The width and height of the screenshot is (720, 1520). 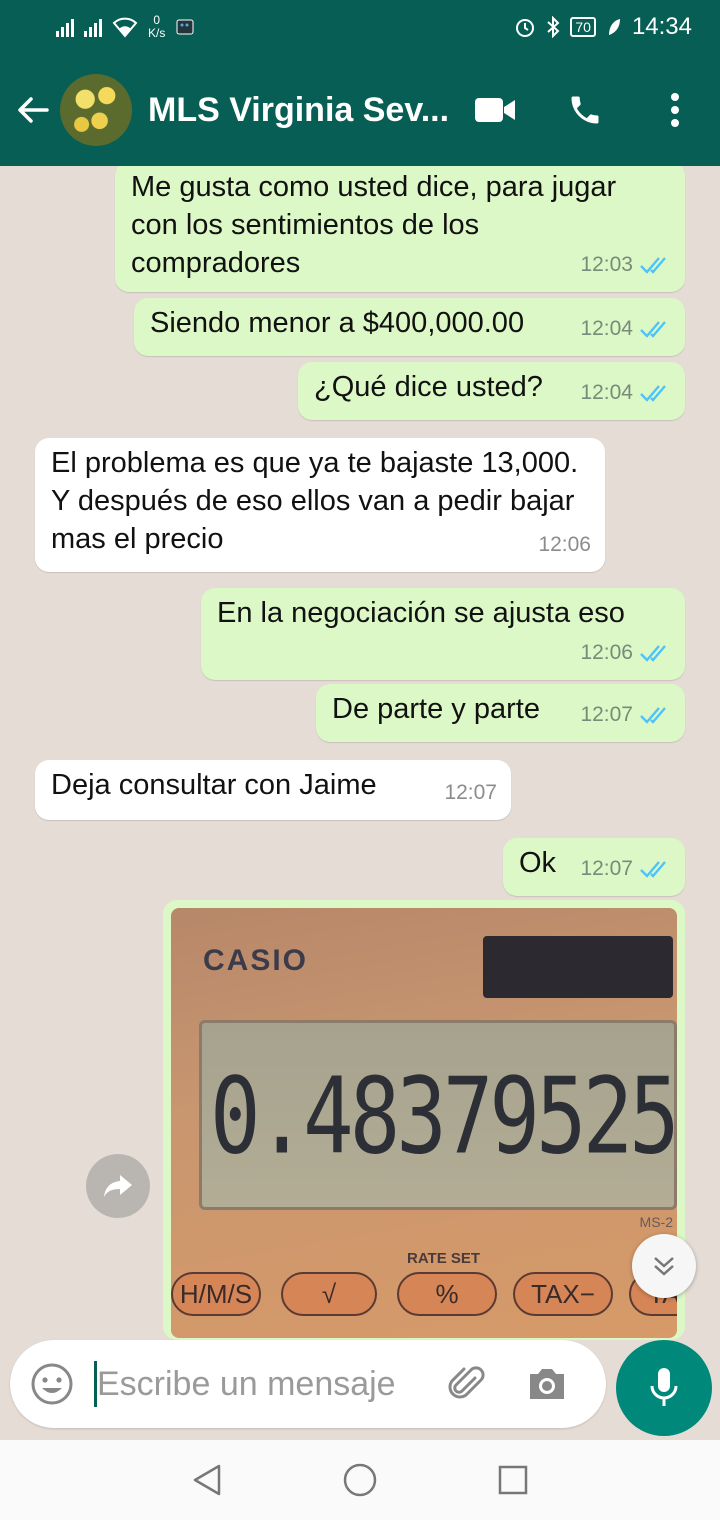 I want to click on nav-back-icon, so click(x=206, y=1480).